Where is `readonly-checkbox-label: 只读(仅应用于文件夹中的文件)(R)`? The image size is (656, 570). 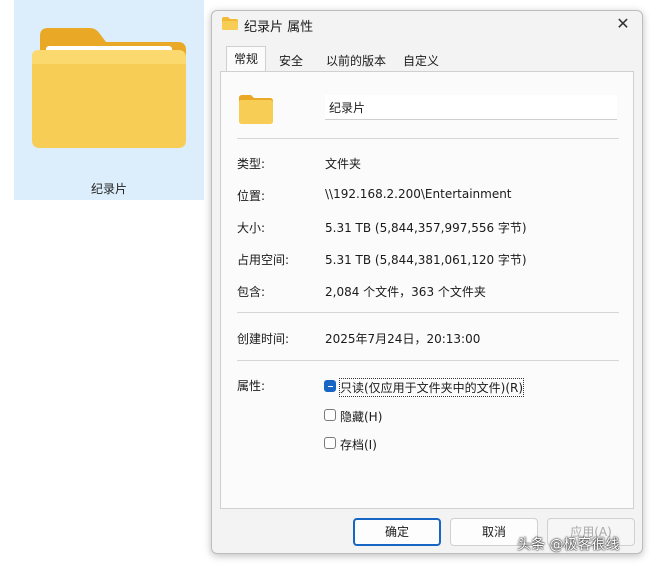 readonly-checkbox-label: 只读(仅应用于文件夹中的文件)(R) is located at coordinates (431, 387).